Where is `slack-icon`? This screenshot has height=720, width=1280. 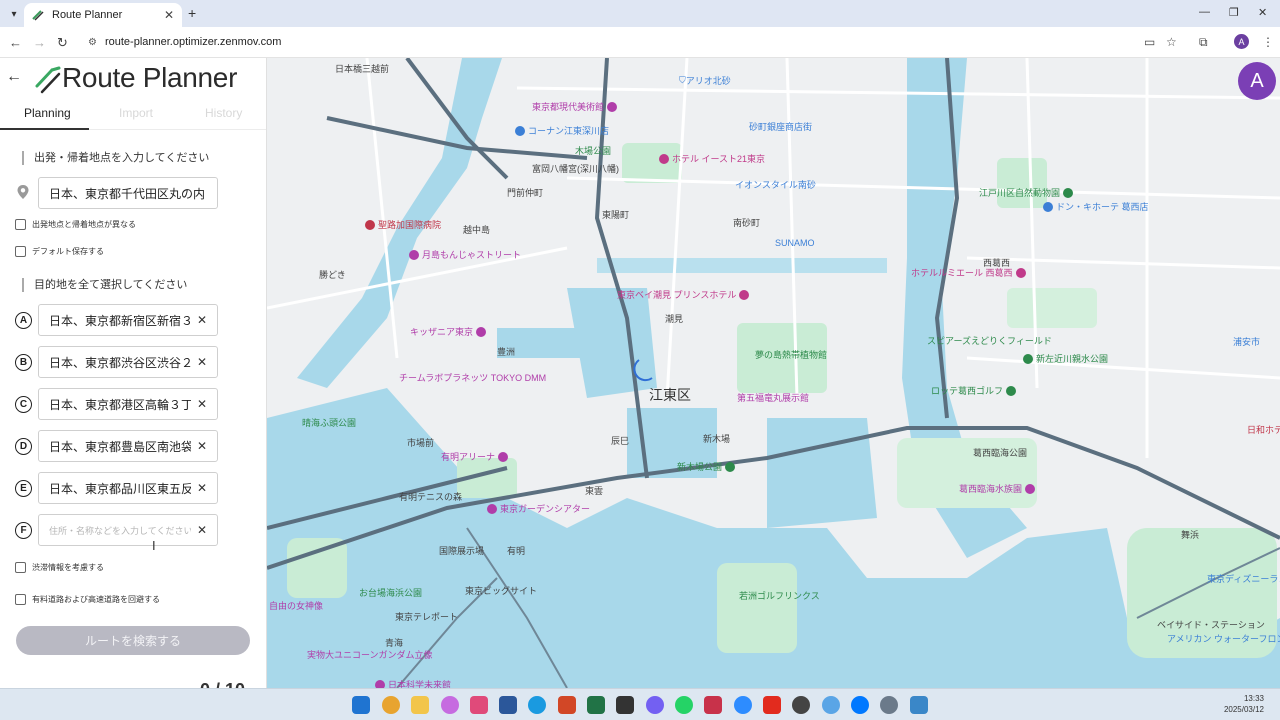
slack-icon is located at coordinates (479, 705).